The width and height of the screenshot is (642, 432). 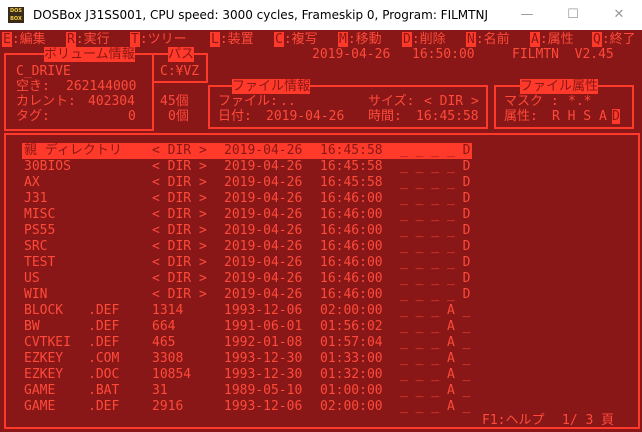 I want to click on file-time: 02:00:00, so click(x=351, y=310).